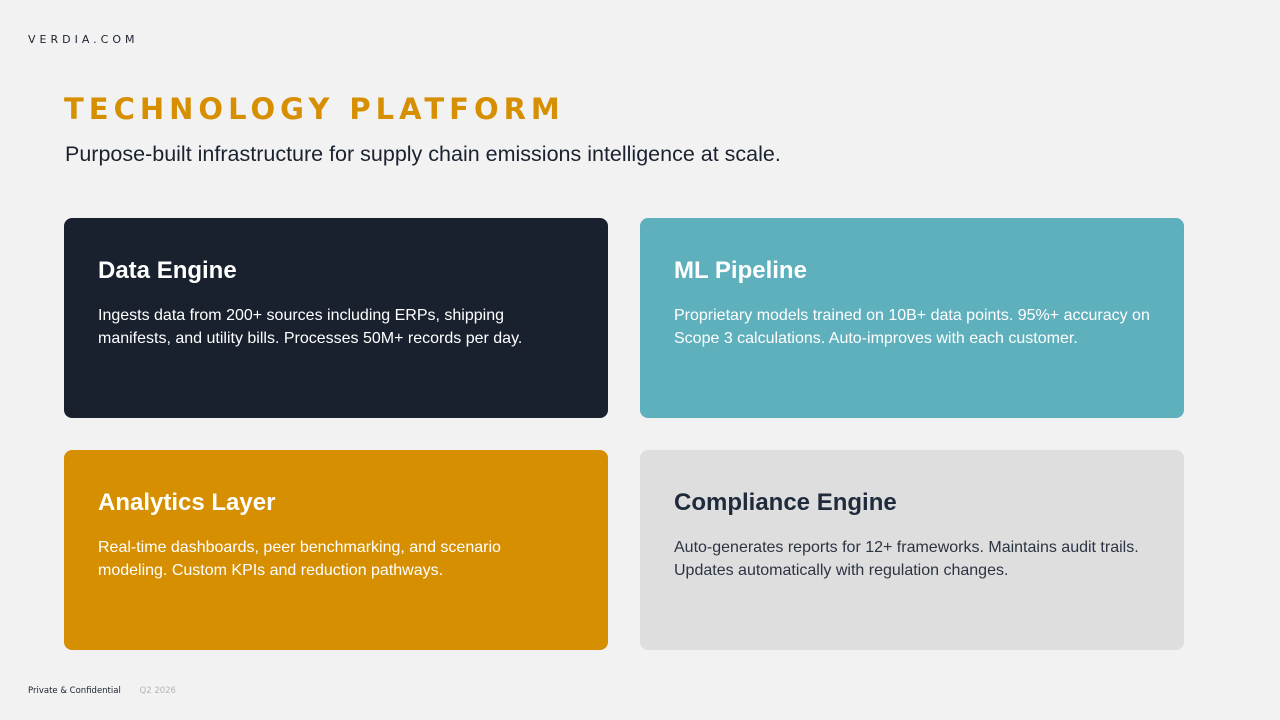  Describe the element at coordinates (83, 39) in the screenshot. I see `brand-logo-text: VERDIA.COM` at that location.